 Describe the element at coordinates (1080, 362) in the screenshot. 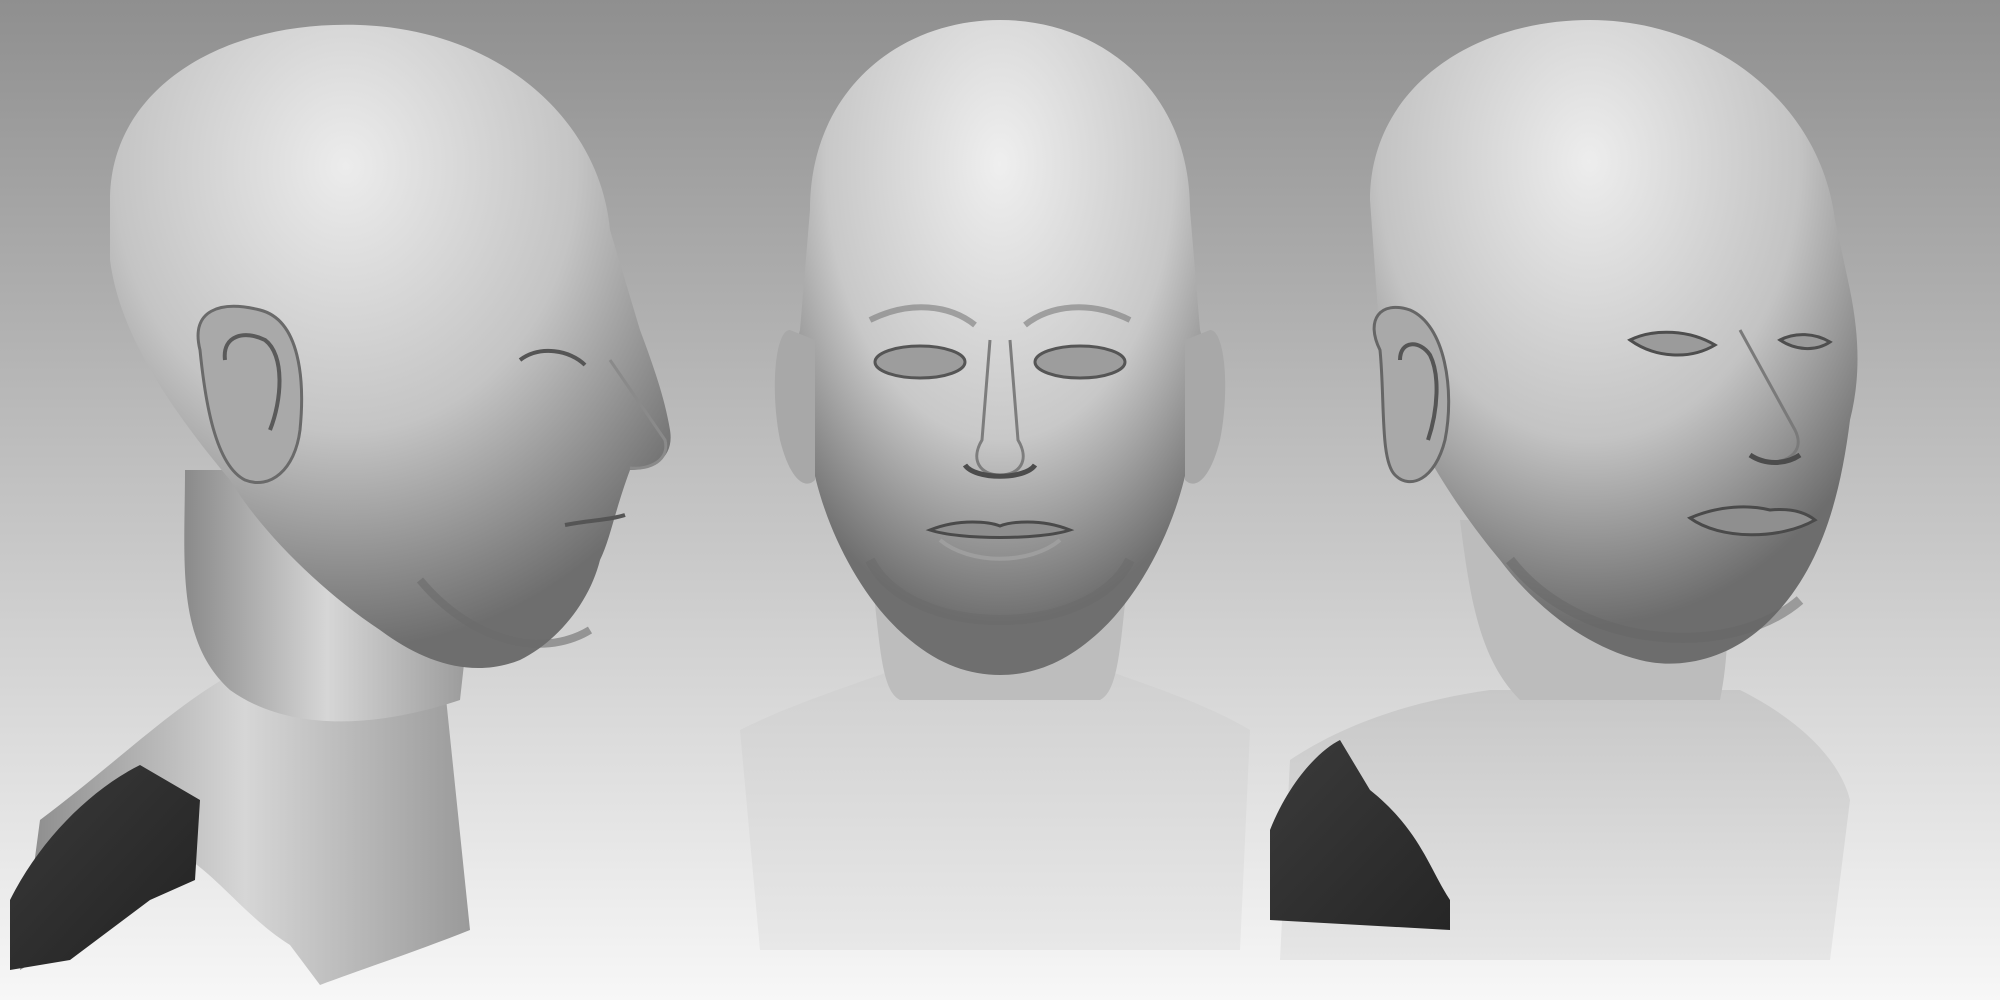

I see `eye-right` at that location.